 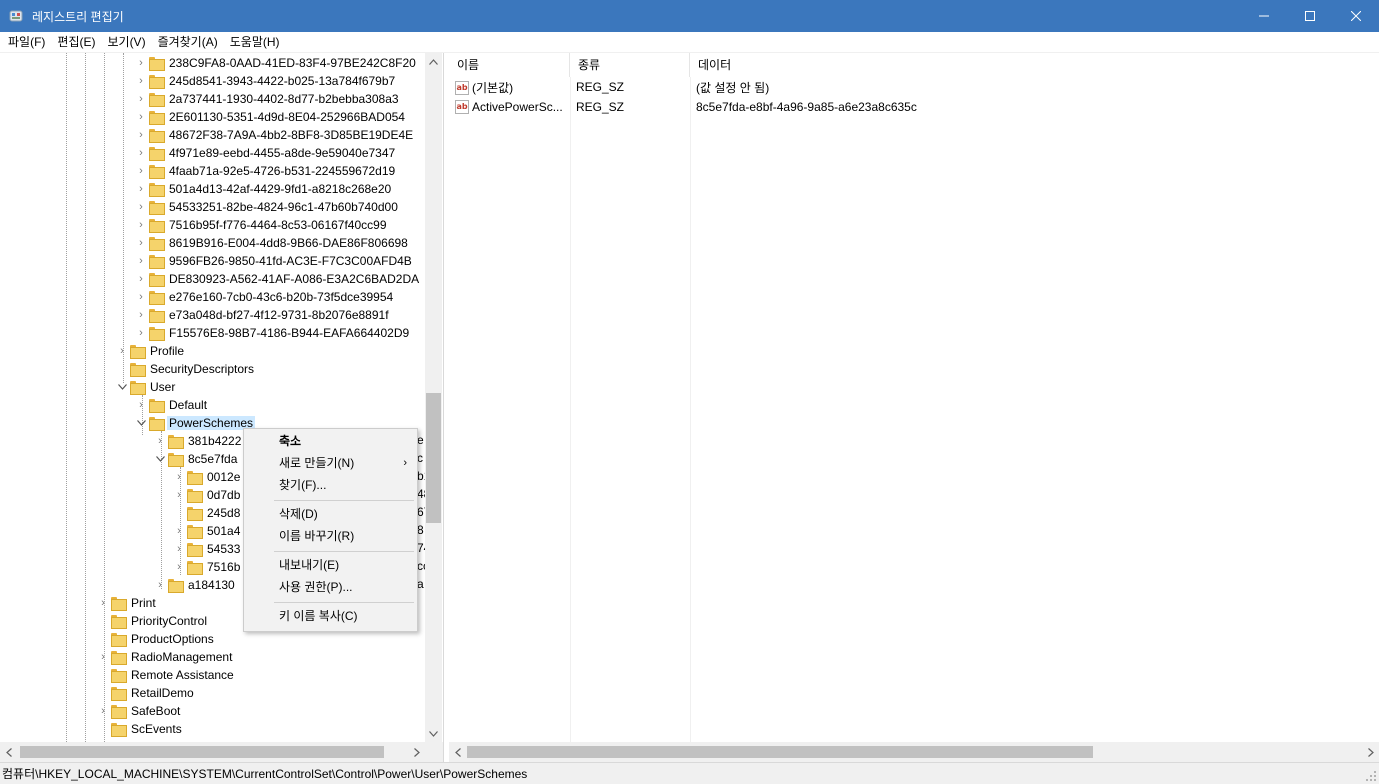 I want to click on tree-item-product-options: ProductOptions, so click(x=155, y=639).